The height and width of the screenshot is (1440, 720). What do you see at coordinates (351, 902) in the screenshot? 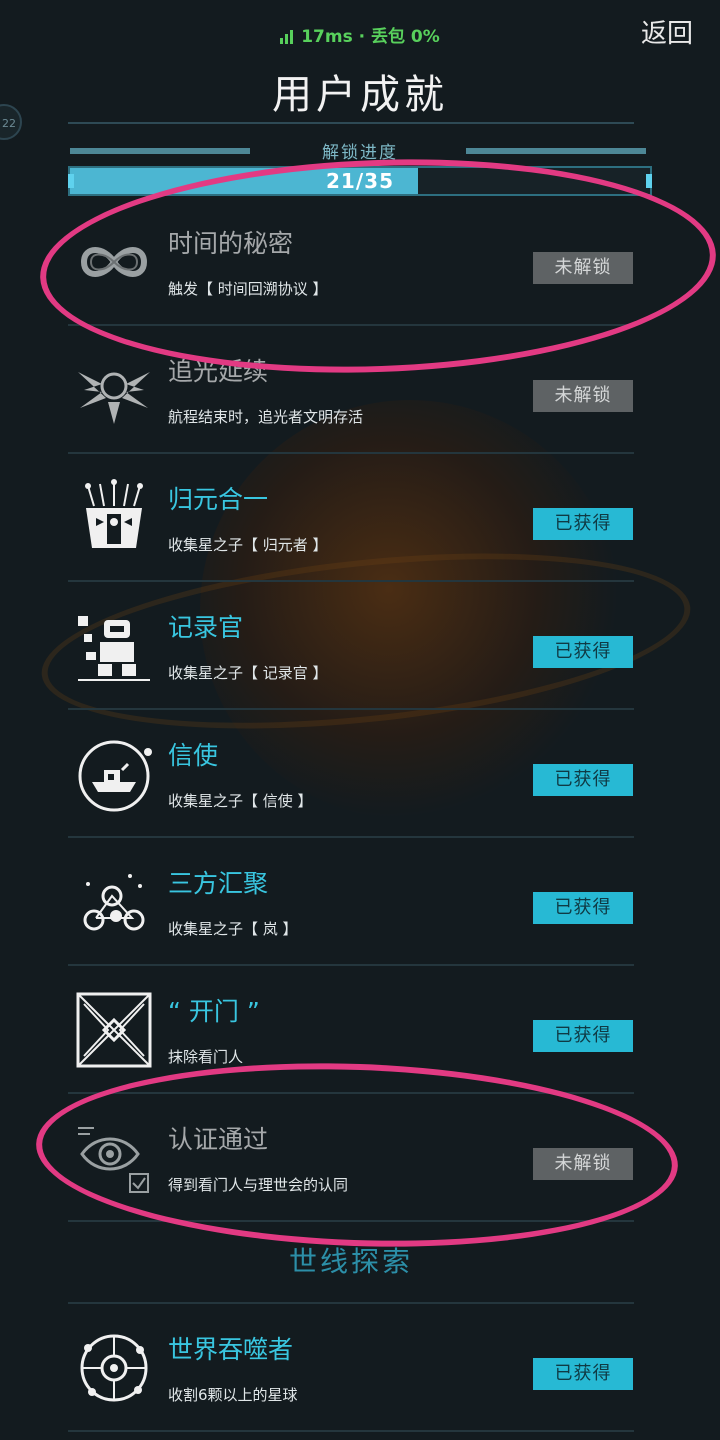
I see `achievement-item: 三方汇聚 收集星之子【 岚 】 已获得` at bounding box center [351, 902].